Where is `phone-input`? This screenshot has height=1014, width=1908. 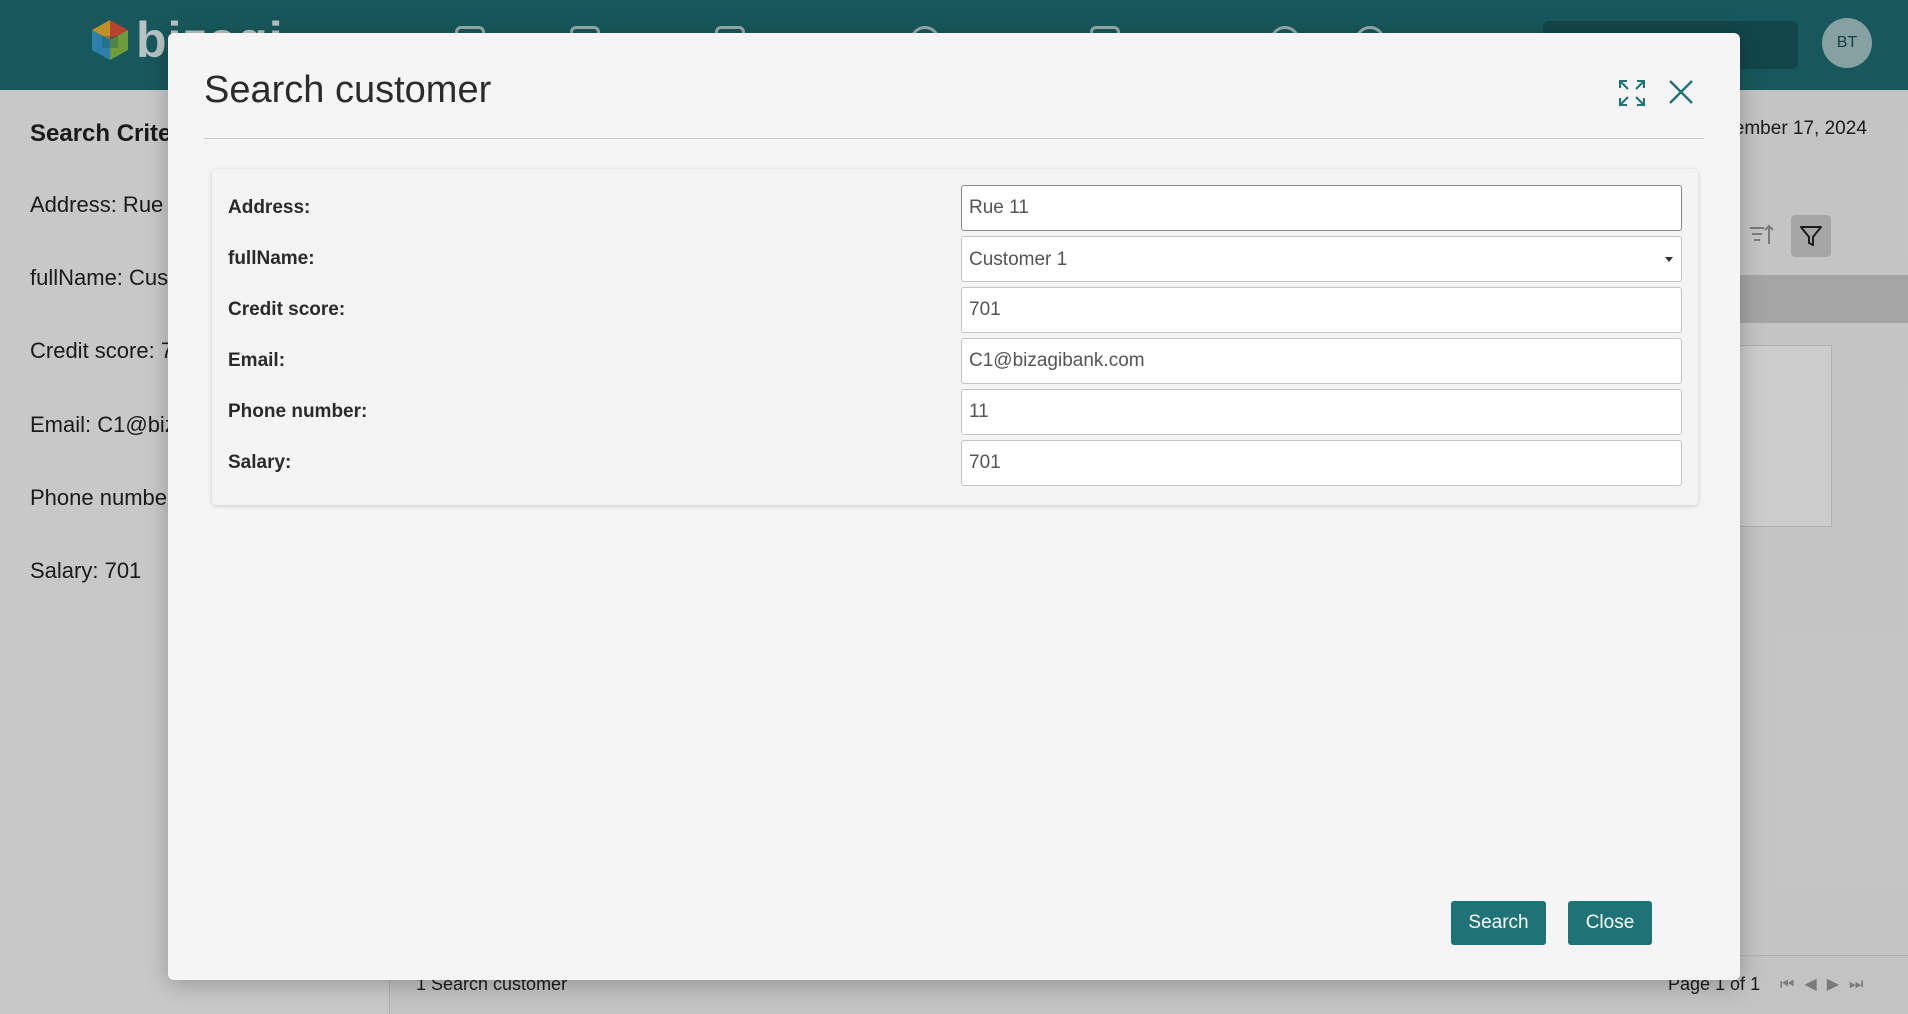 phone-input is located at coordinates (1321, 412).